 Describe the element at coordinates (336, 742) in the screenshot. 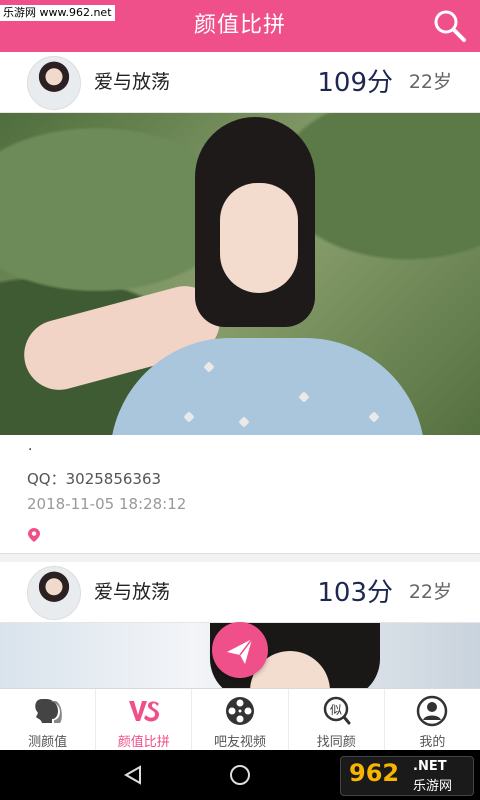

I see `tab-label: 找同颜` at that location.